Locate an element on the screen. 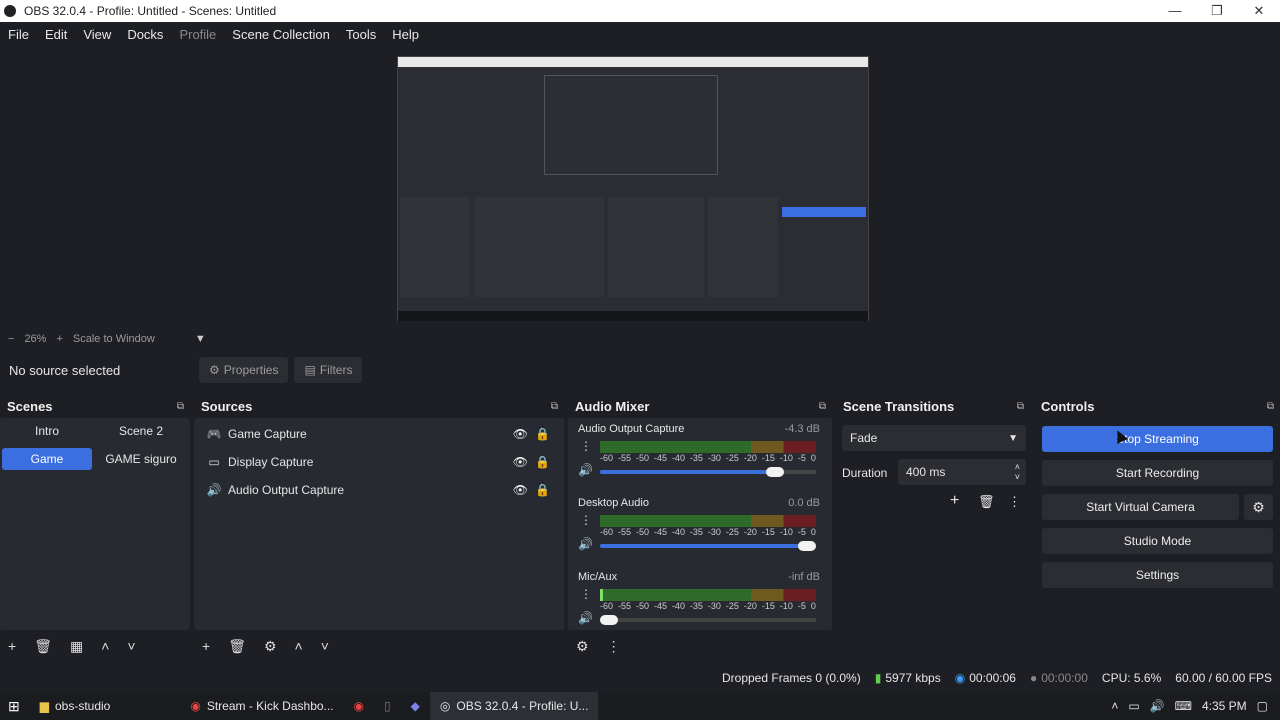 The height and width of the screenshot is (720, 1280). network-icon: ▭ is located at coordinates (1133, 706).